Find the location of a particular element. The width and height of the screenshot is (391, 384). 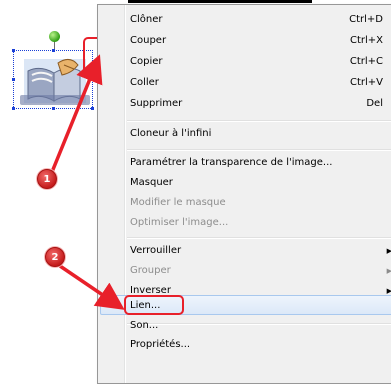

step-2-badge: 2 is located at coordinates (55, 257).